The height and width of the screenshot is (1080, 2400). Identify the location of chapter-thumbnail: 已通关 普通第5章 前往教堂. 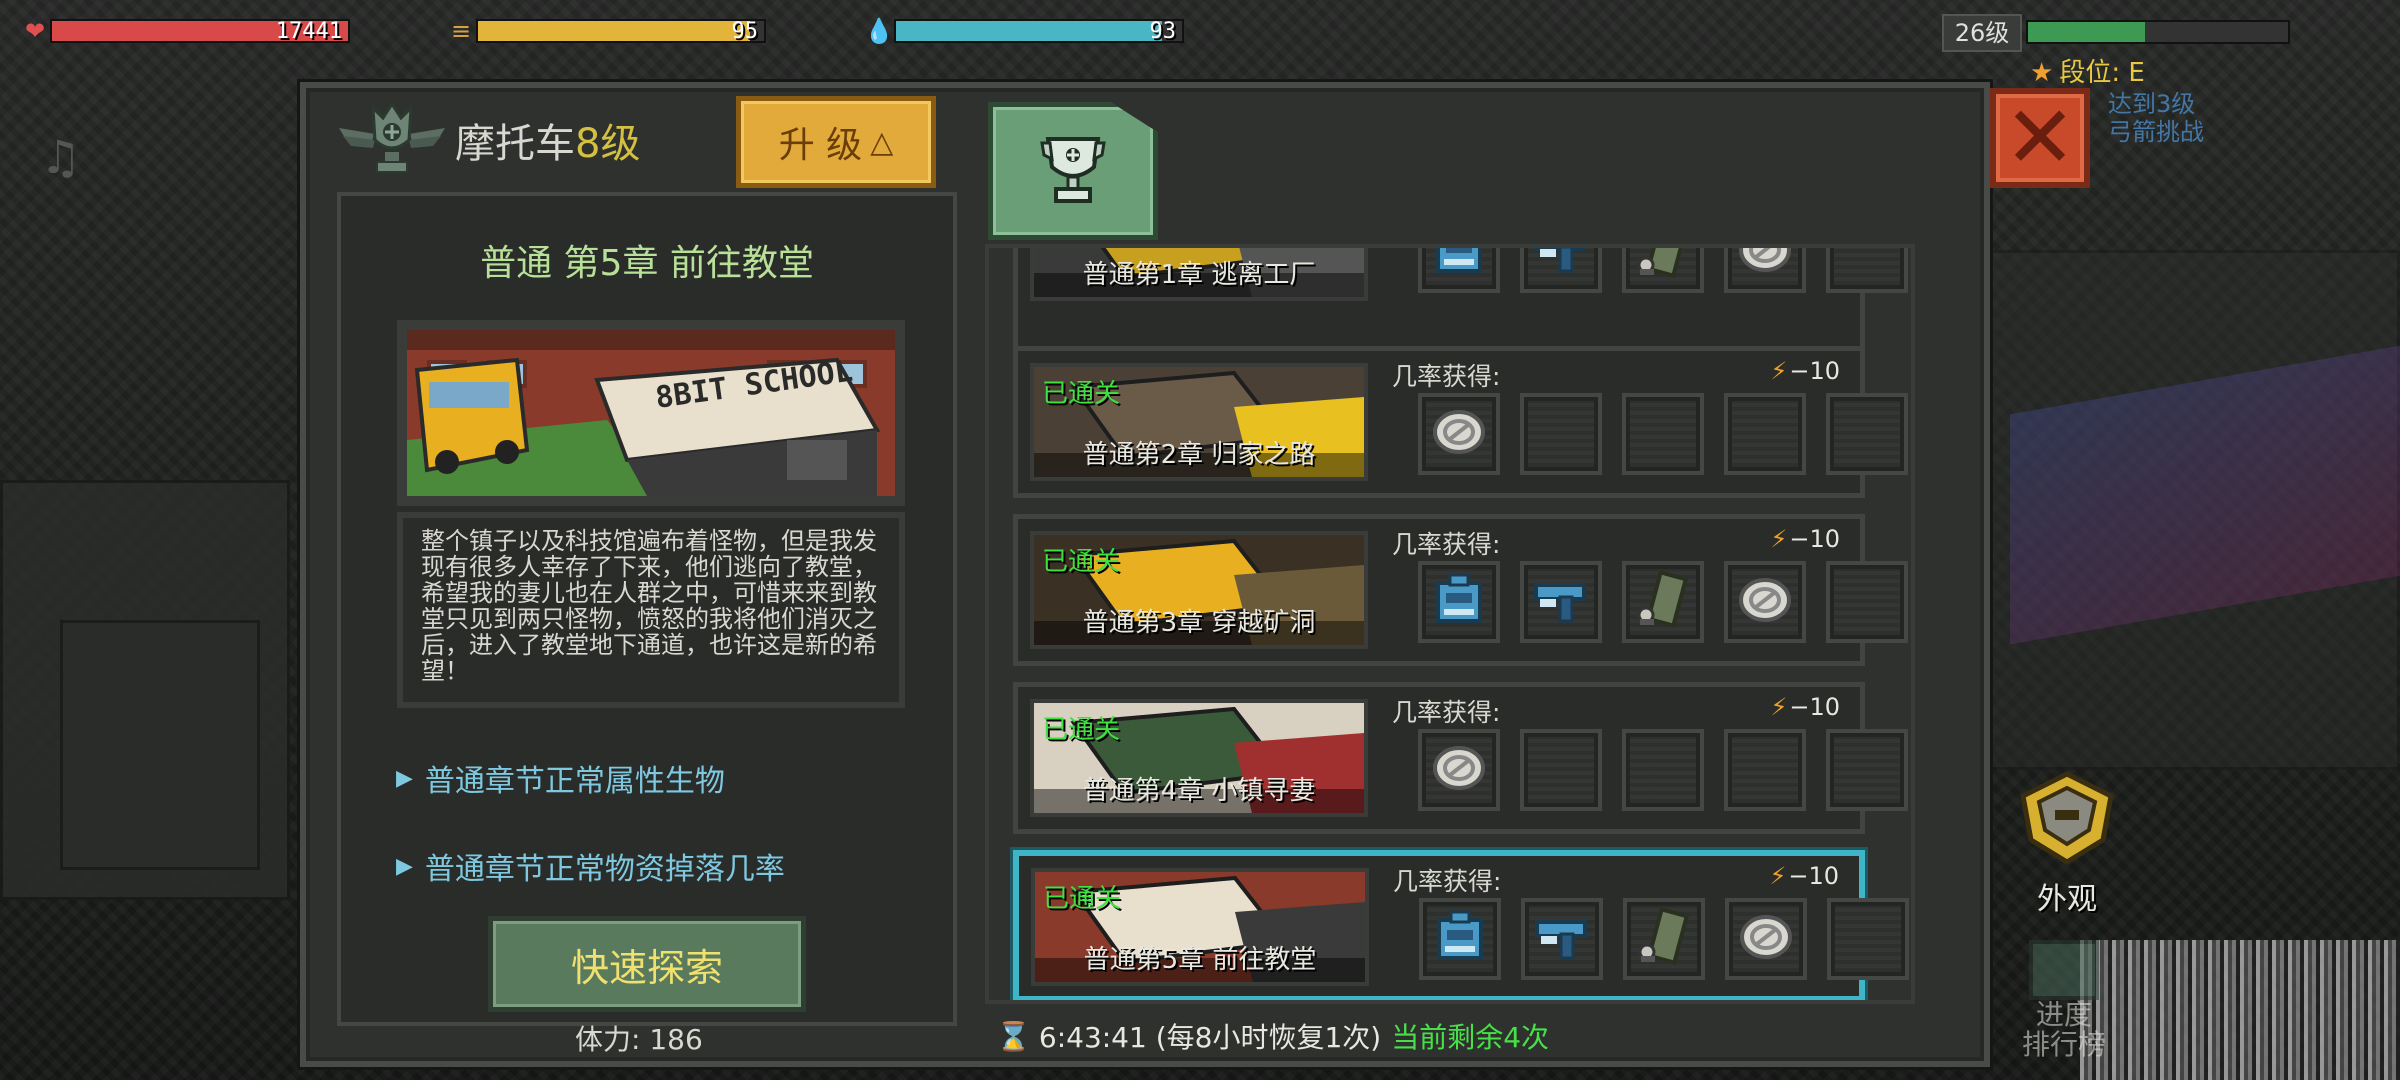
(1200, 927).